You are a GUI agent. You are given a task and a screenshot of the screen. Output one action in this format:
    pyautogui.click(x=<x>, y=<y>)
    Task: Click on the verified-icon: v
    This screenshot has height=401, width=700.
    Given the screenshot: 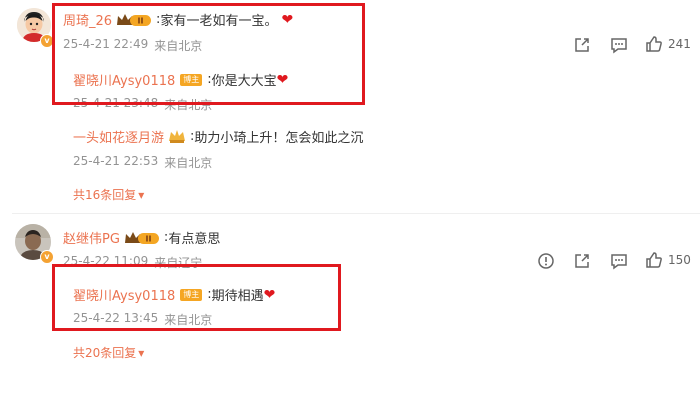 What is the action you would take?
    pyautogui.click(x=47, y=257)
    